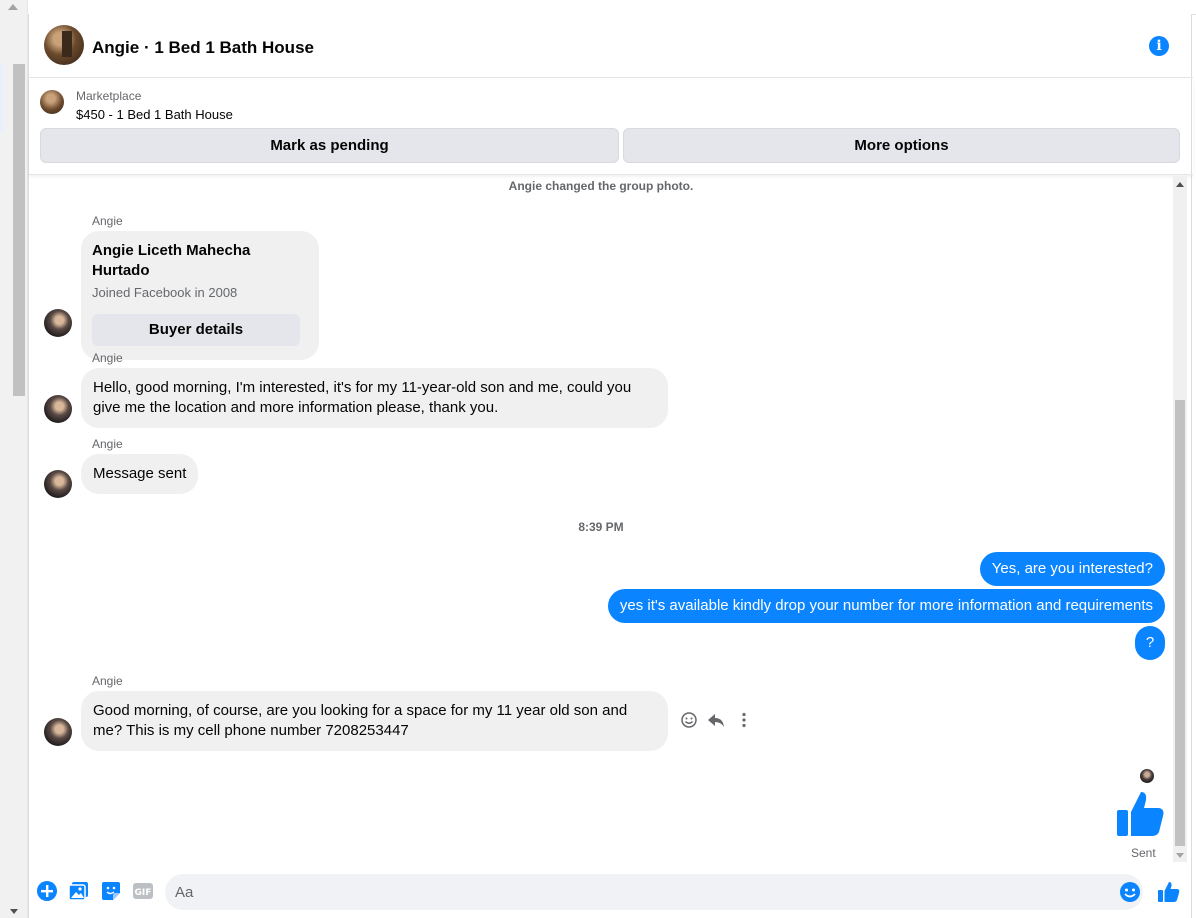 This screenshot has height=918, width=1196. I want to click on mark-as-pending-button: Mark as pending, so click(329, 145).